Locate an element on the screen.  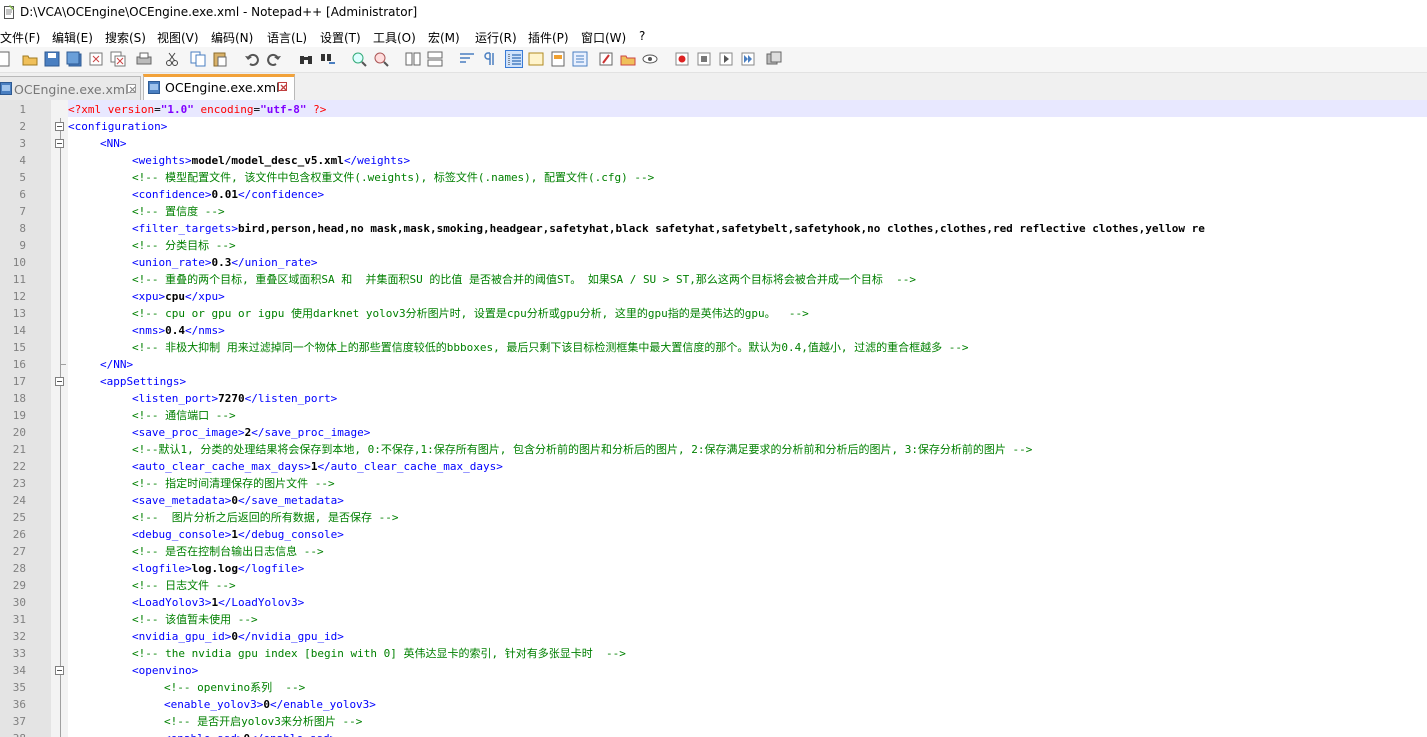
monitoring-icon is located at coordinates (650, 59).